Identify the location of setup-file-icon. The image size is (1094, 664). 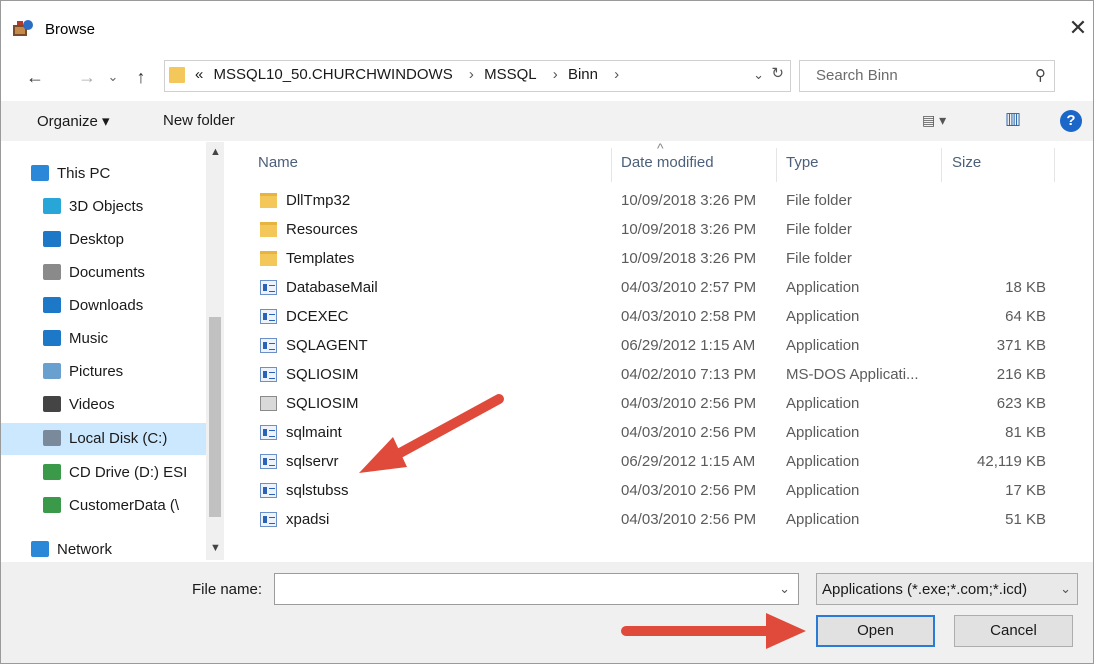
(268, 403).